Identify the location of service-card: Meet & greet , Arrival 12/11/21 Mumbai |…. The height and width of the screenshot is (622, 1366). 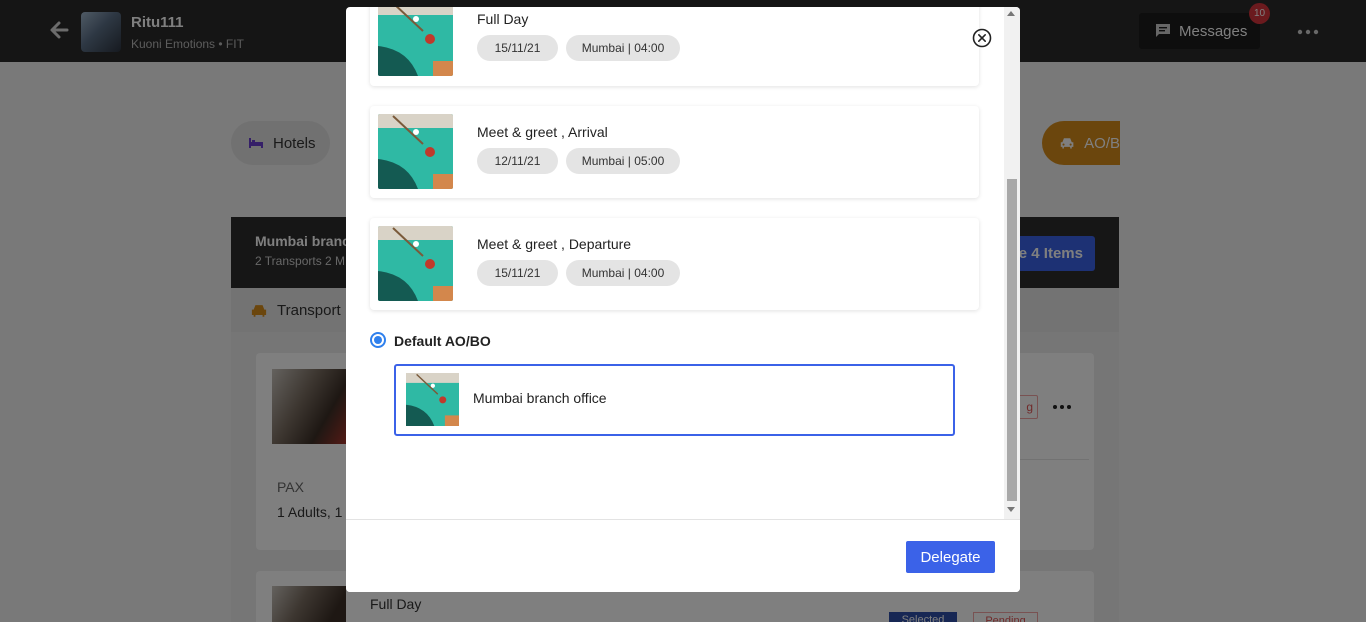
(674, 152).